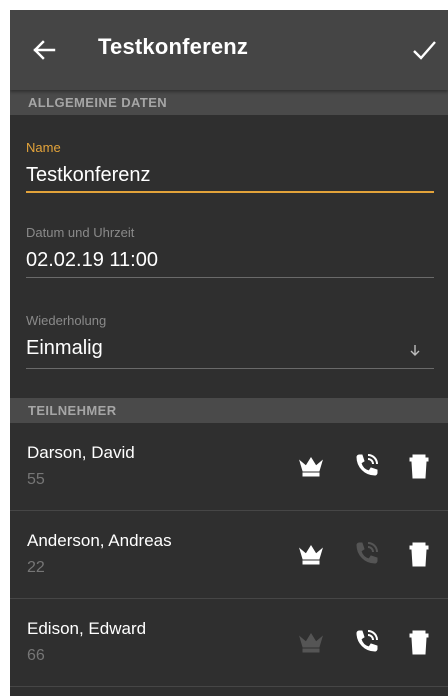 This screenshot has height=696, width=448. What do you see at coordinates (229, 102) in the screenshot?
I see `section-header-general: ALLGEMEINE DATEN` at bounding box center [229, 102].